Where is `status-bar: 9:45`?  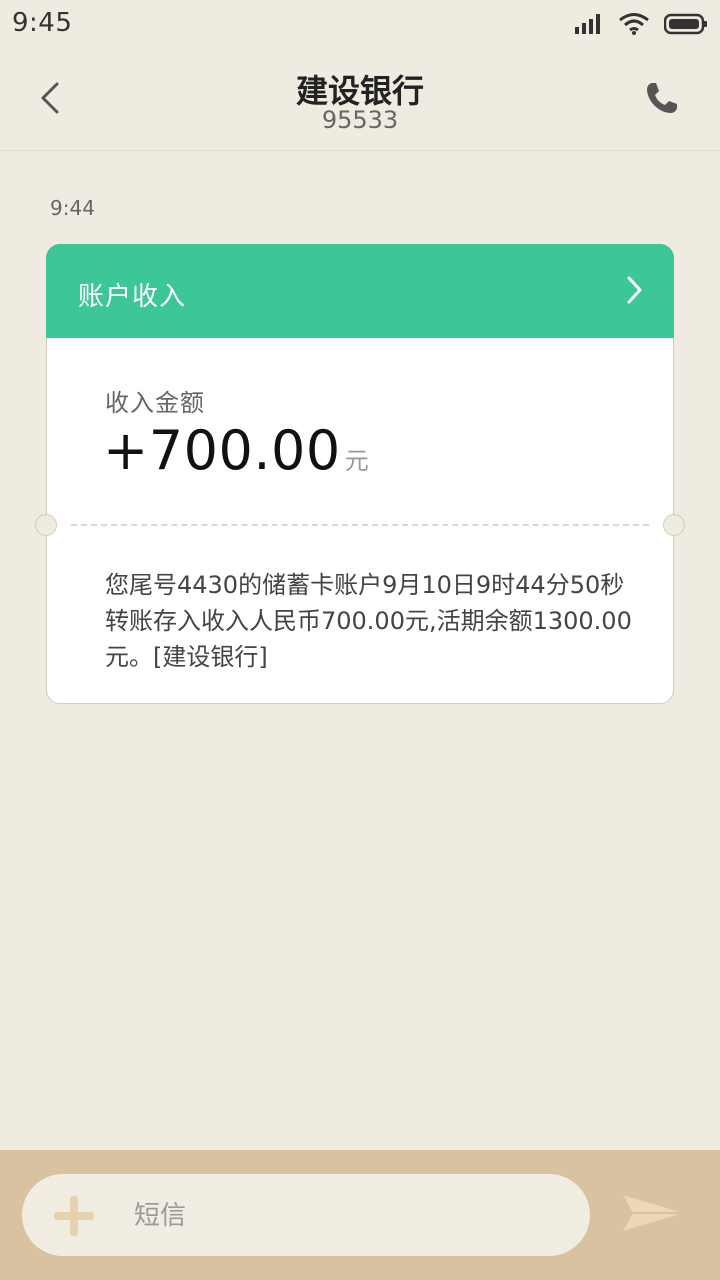
status-bar: 9:45 is located at coordinates (360, 24).